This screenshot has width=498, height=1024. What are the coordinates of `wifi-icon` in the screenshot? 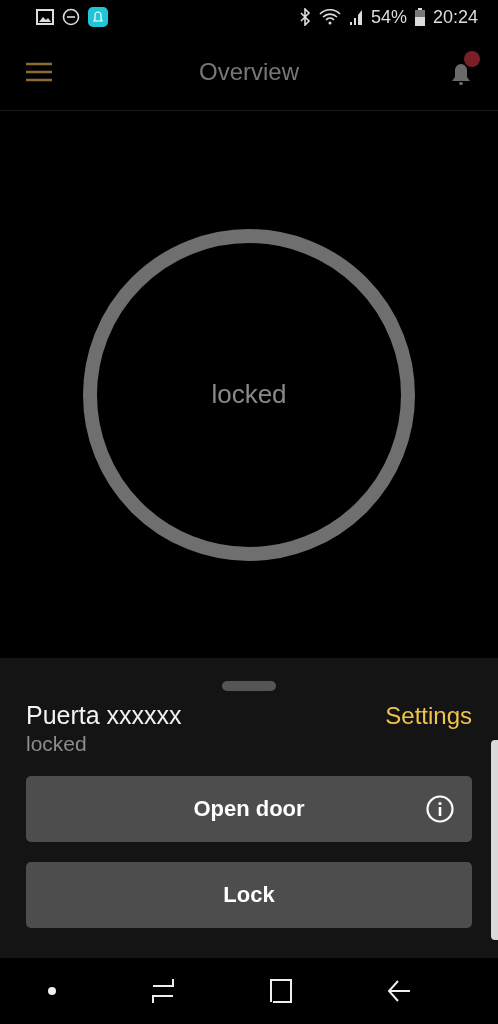 It's located at (329, 17).